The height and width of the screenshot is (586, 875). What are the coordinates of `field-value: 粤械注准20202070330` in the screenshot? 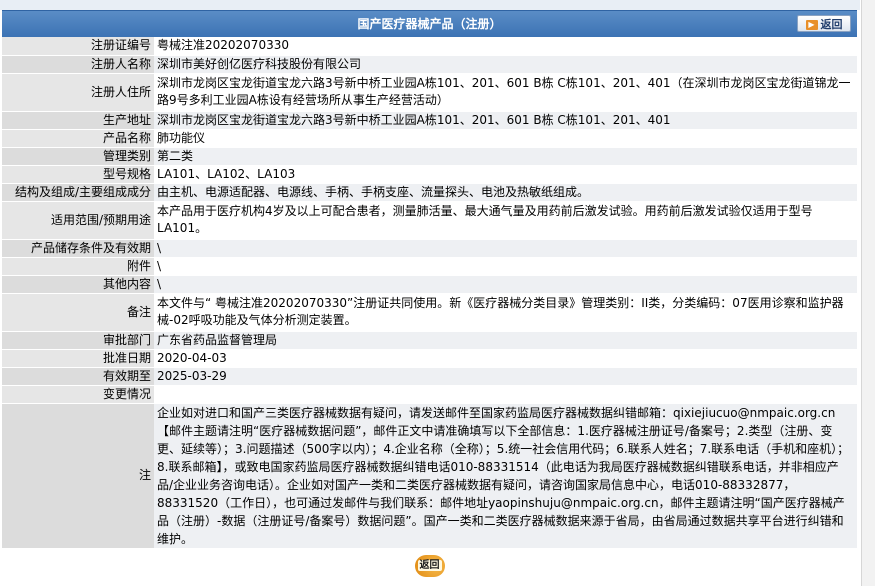 It's located at (505, 46).